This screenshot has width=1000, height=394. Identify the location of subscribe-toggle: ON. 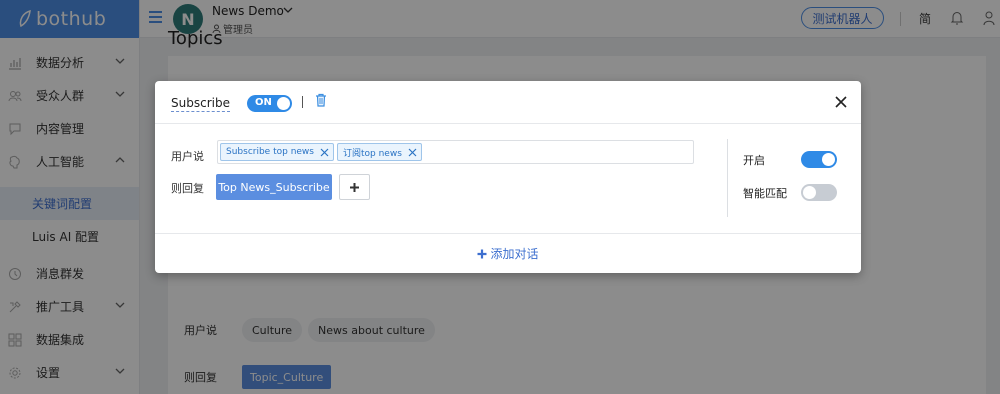
(269, 103).